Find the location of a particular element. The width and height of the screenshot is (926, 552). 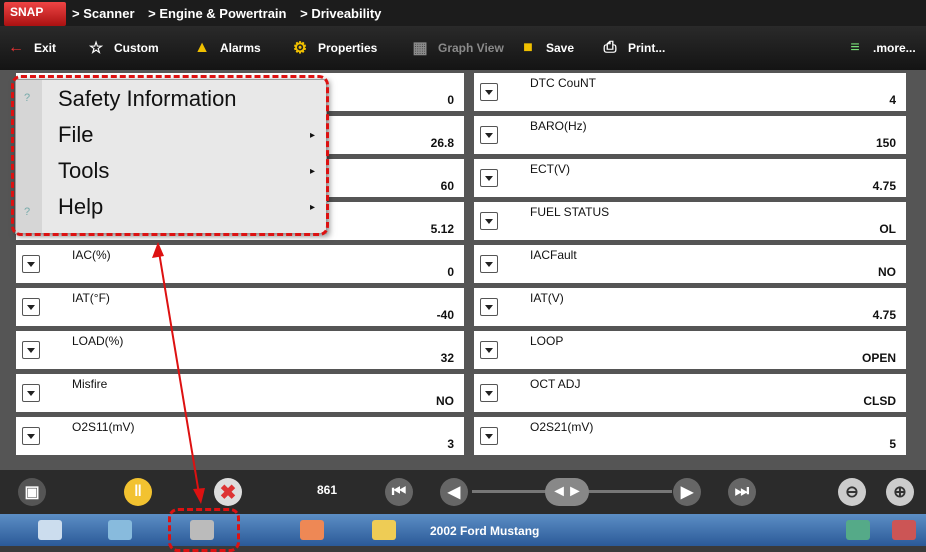

annotation-line is located at coordinates (179, 373).